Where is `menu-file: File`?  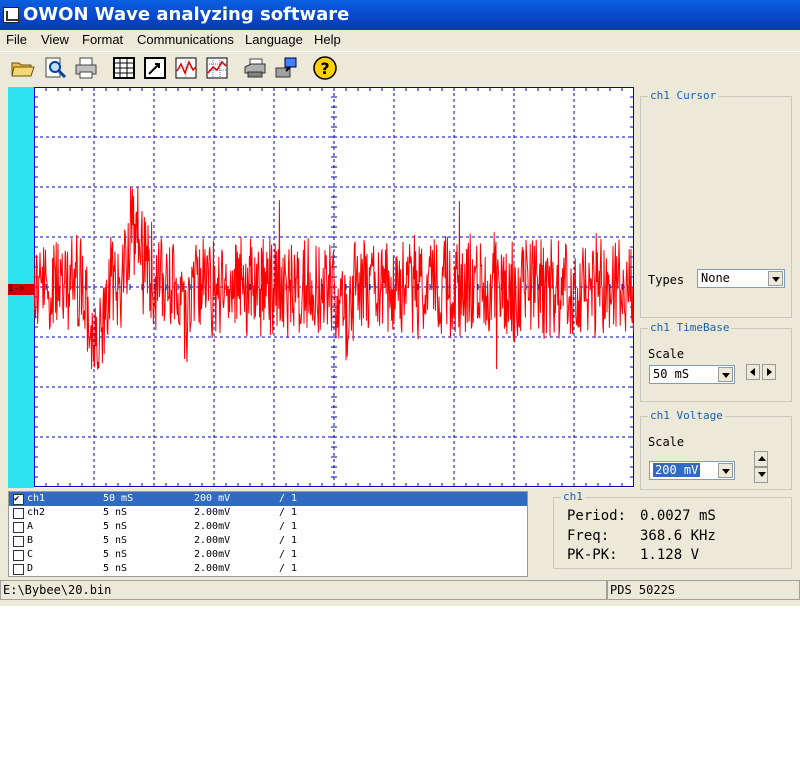
menu-file: File is located at coordinates (16, 39).